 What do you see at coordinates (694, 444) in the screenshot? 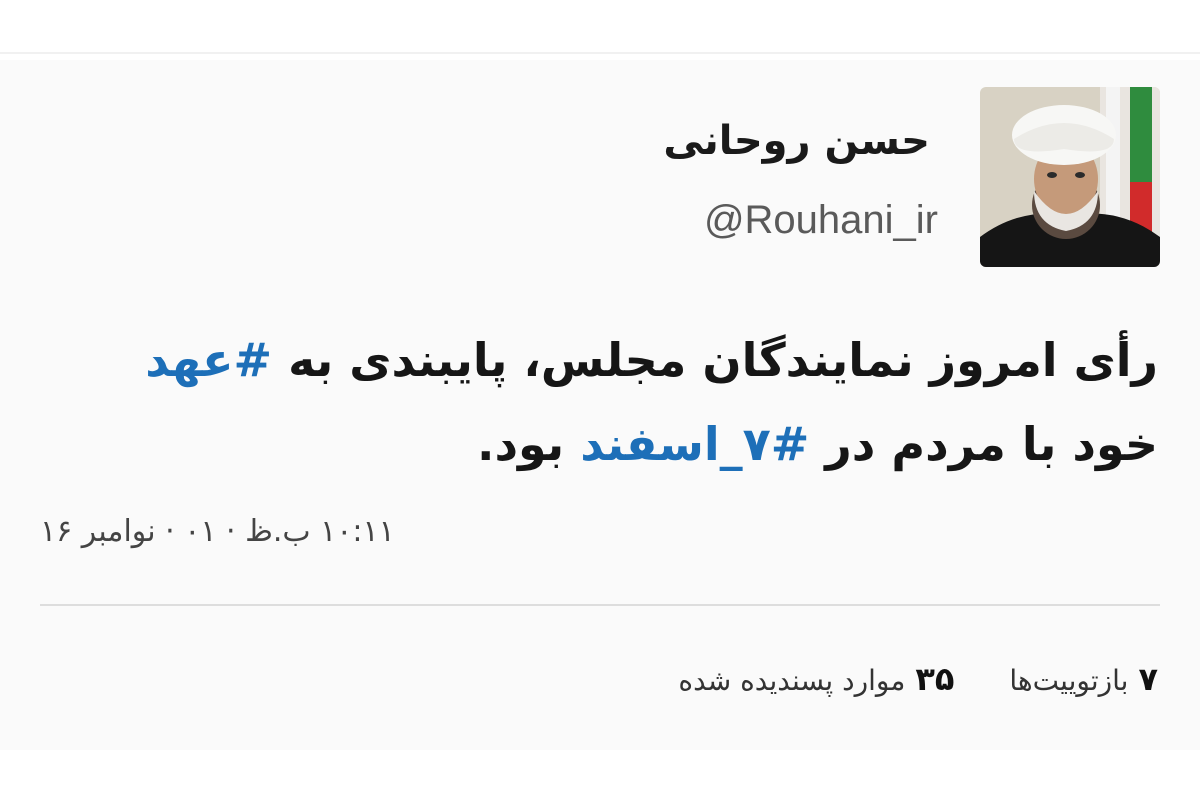
I see `hashtag-link: #۷_اسفند` at bounding box center [694, 444].